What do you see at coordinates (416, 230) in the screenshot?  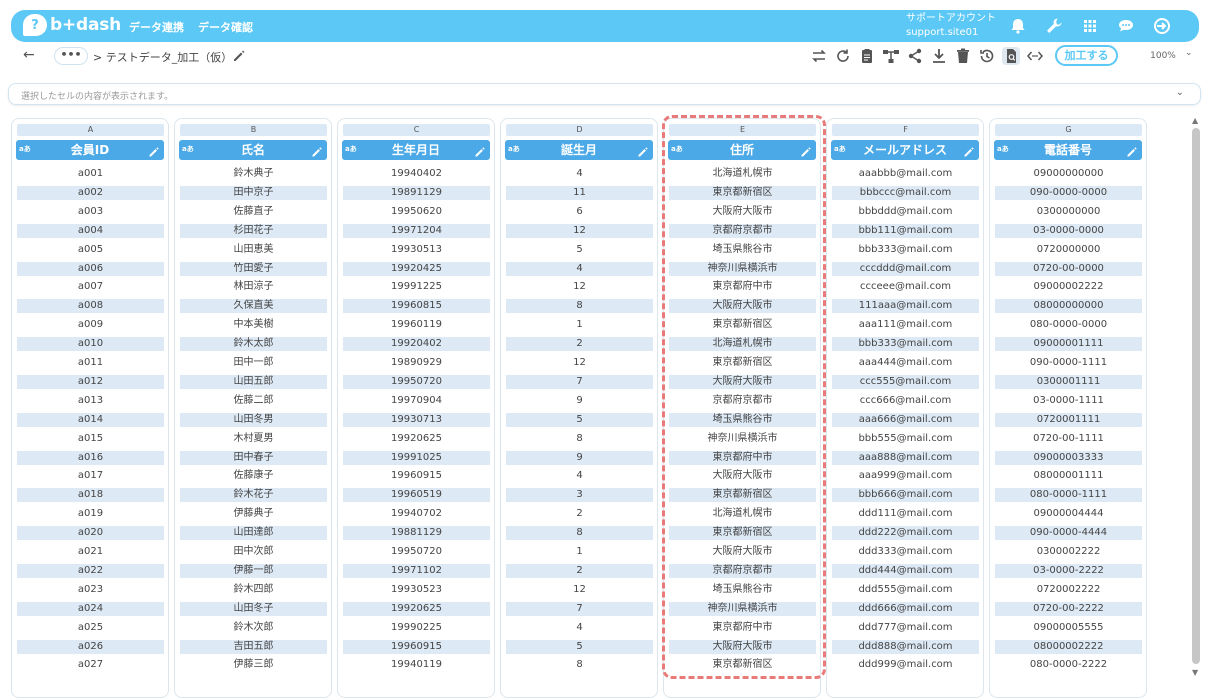 I see `table-cell: 19971204` at bounding box center [416, 230].